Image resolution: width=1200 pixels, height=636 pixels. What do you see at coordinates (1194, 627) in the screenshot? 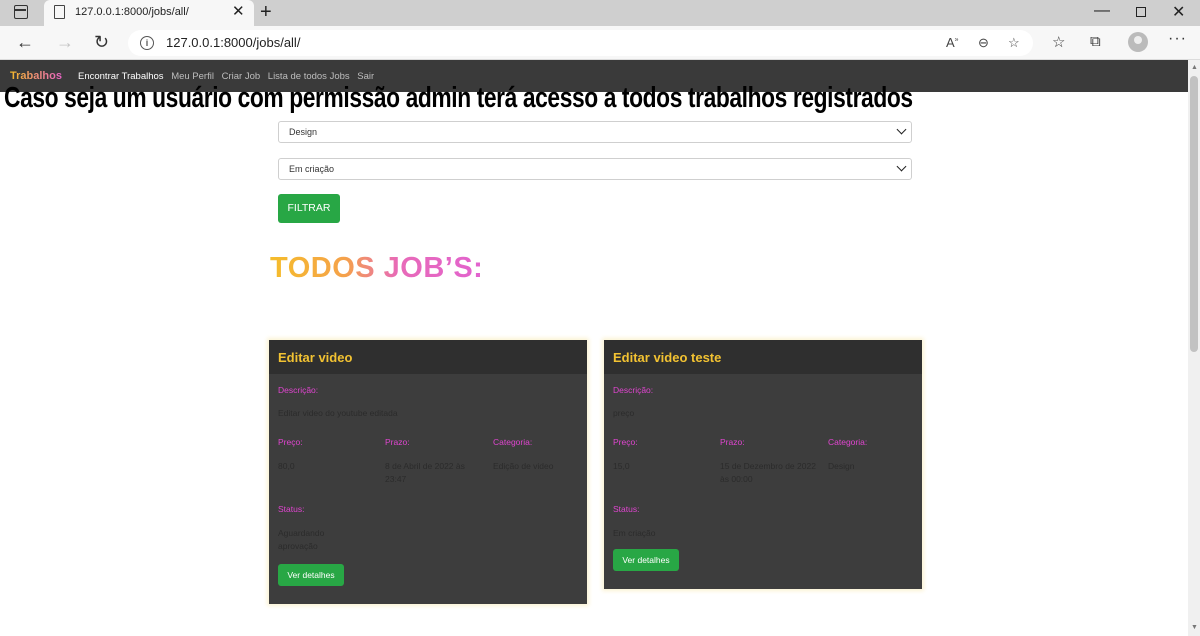
I see `scroll-down-icon: ▼` at bounding box center [1194, 627].